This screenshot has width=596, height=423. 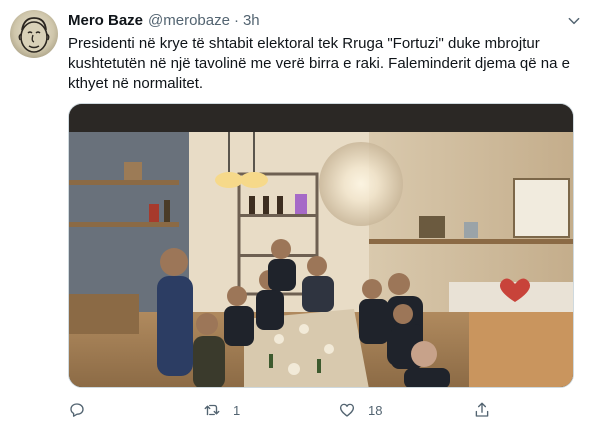 I want to click on reply-icon, so click(x=77, y=410).